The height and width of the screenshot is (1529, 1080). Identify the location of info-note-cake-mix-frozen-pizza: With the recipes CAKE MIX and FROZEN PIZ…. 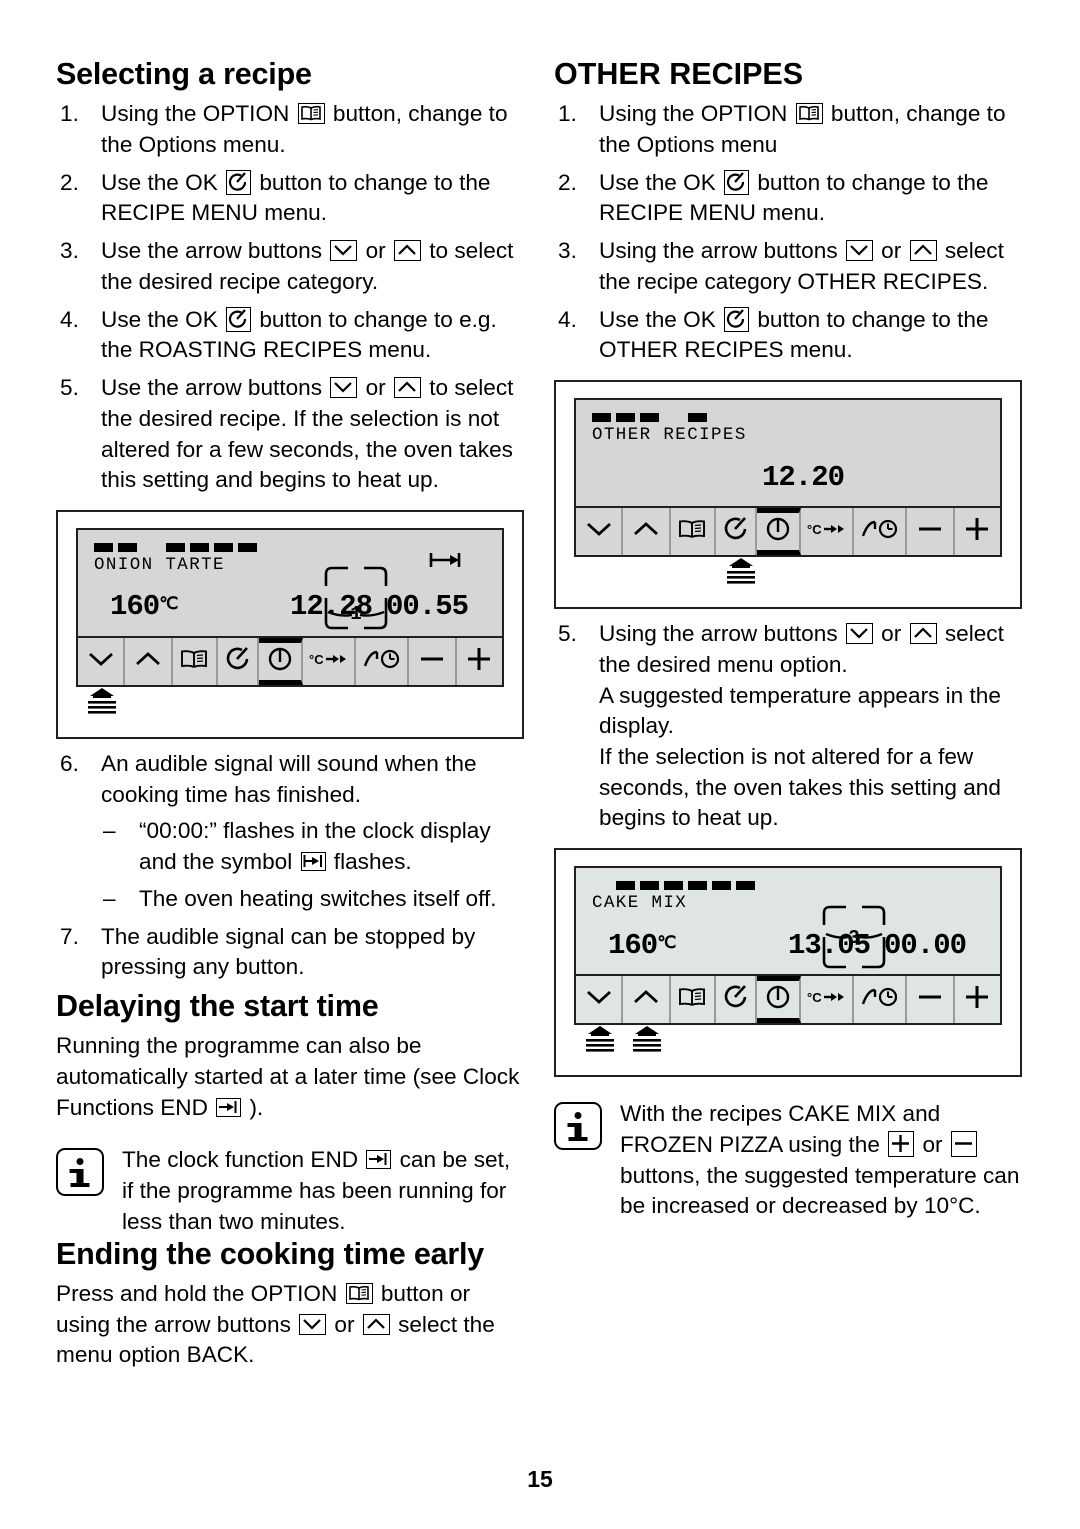
(788, 1160).